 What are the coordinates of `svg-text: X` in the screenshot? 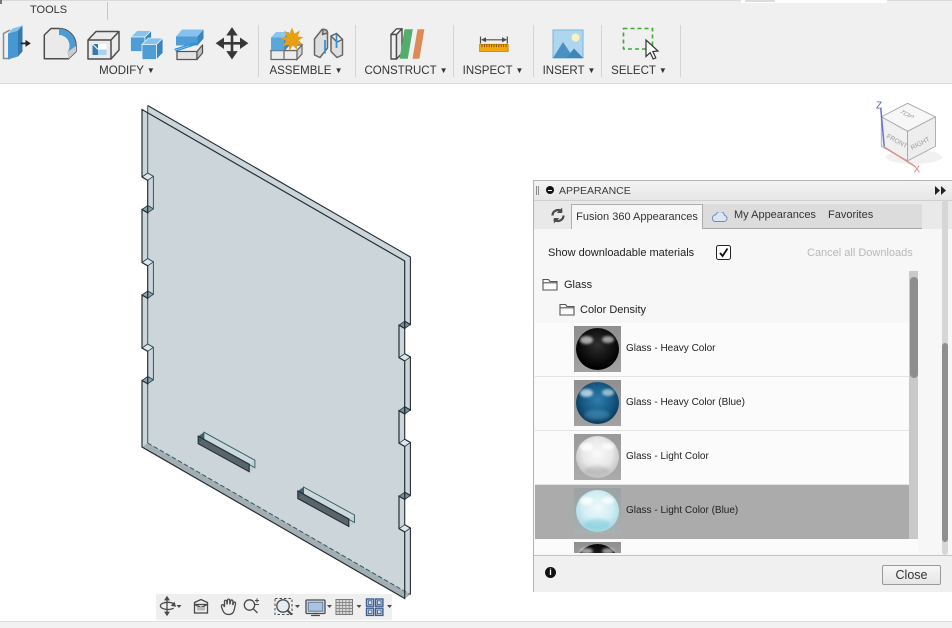 It's located at (917, 170).